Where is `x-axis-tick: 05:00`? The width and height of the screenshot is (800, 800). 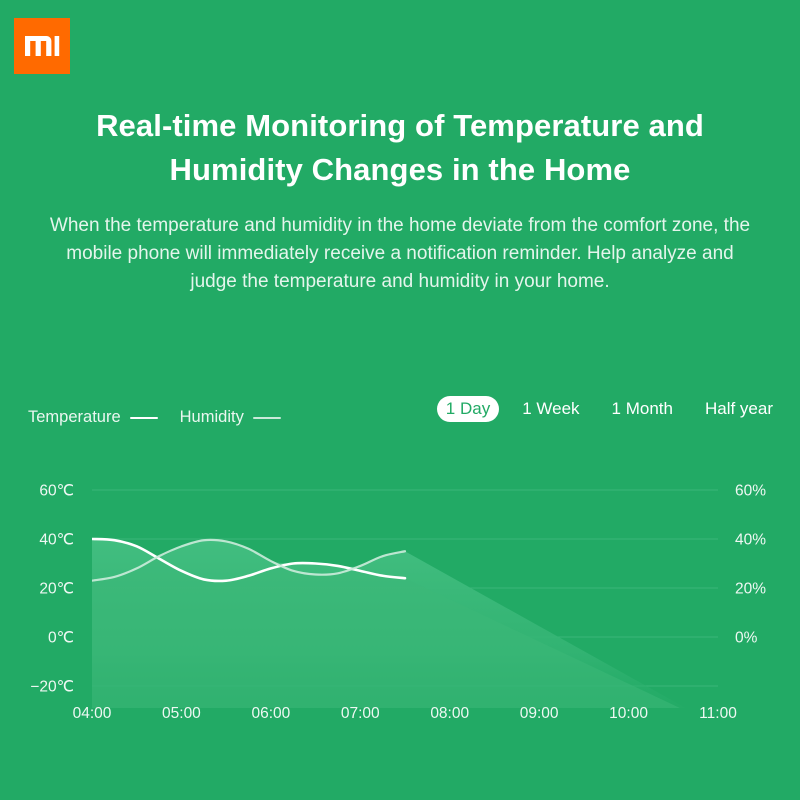
x-axis-tick: 05:00 is located at coordinates (181, 713).